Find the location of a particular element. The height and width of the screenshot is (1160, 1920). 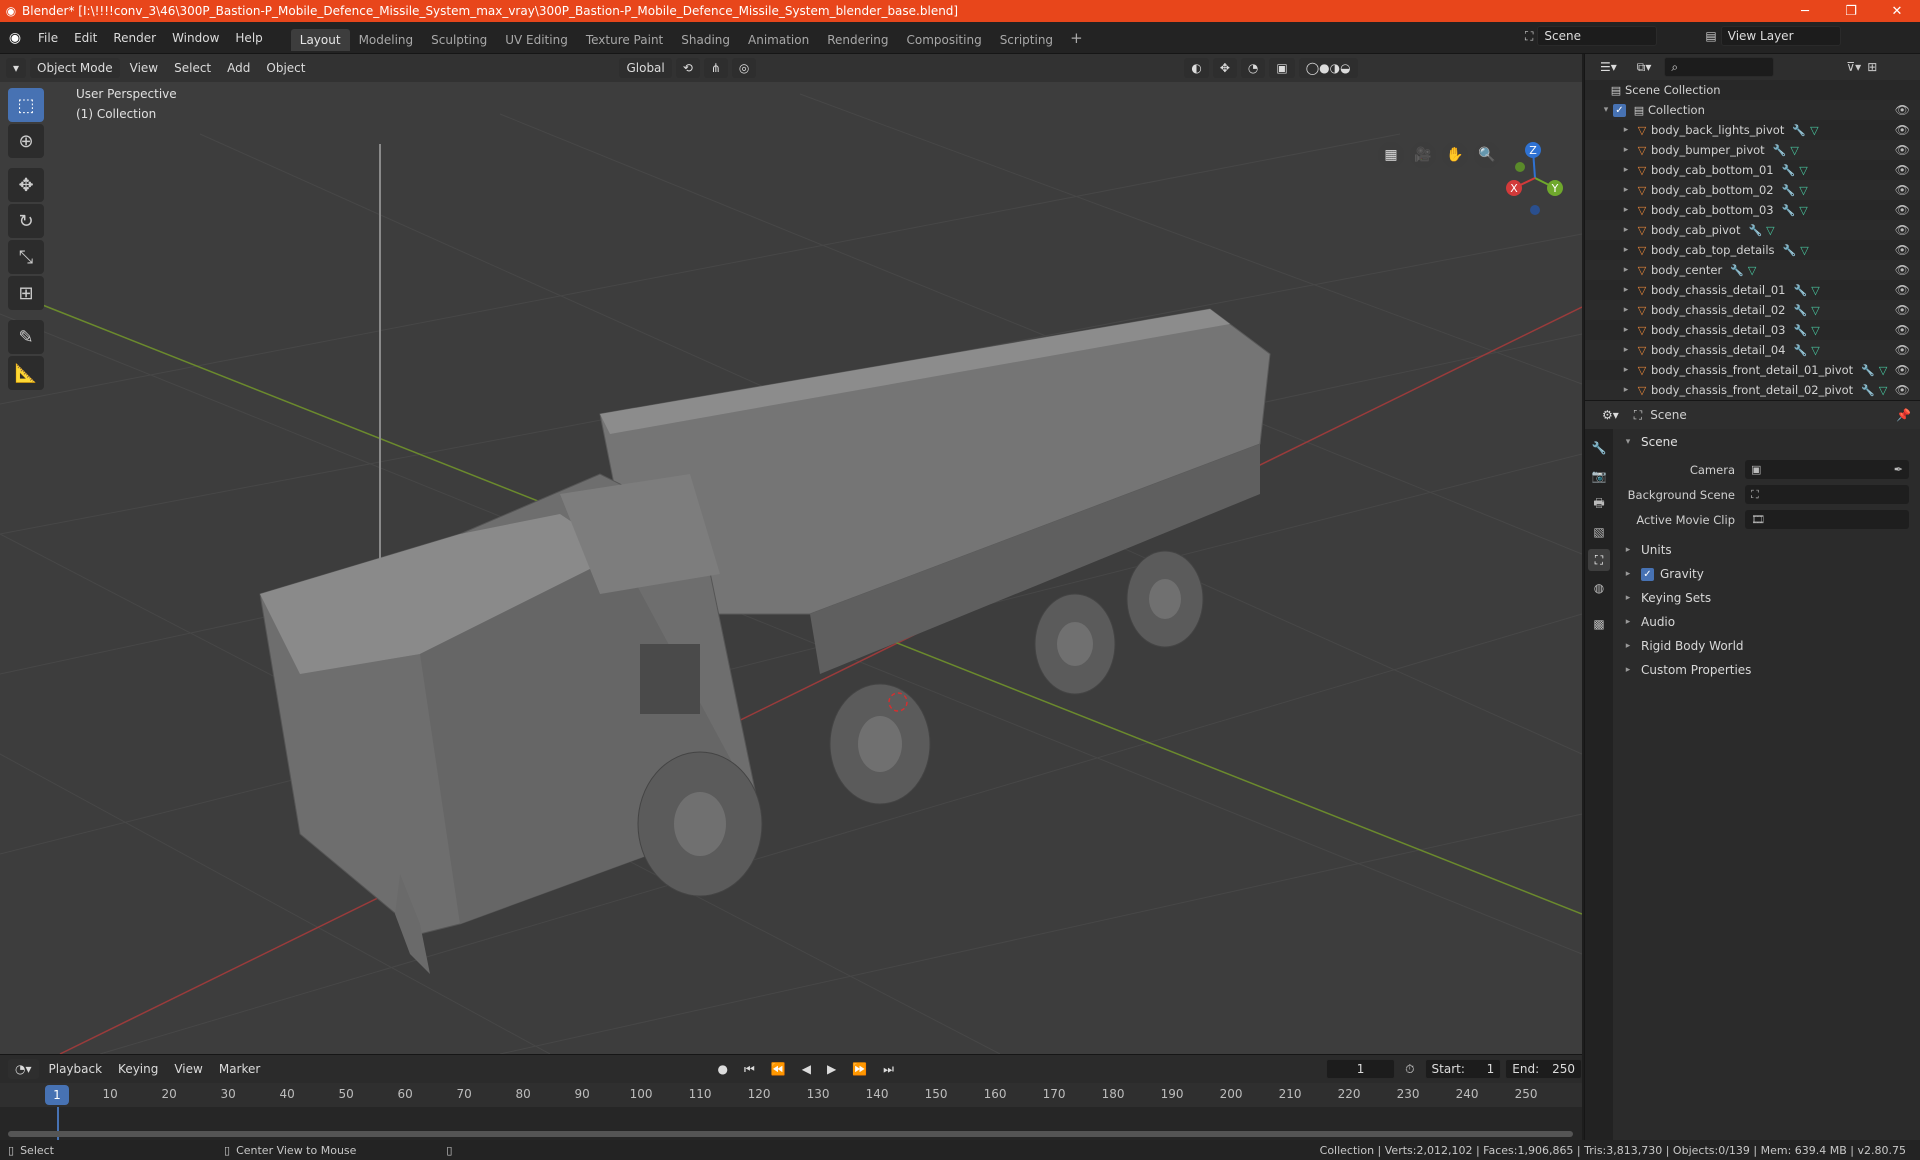

movie-clip-field: 🎞 is located at coordinates (1827, 519).